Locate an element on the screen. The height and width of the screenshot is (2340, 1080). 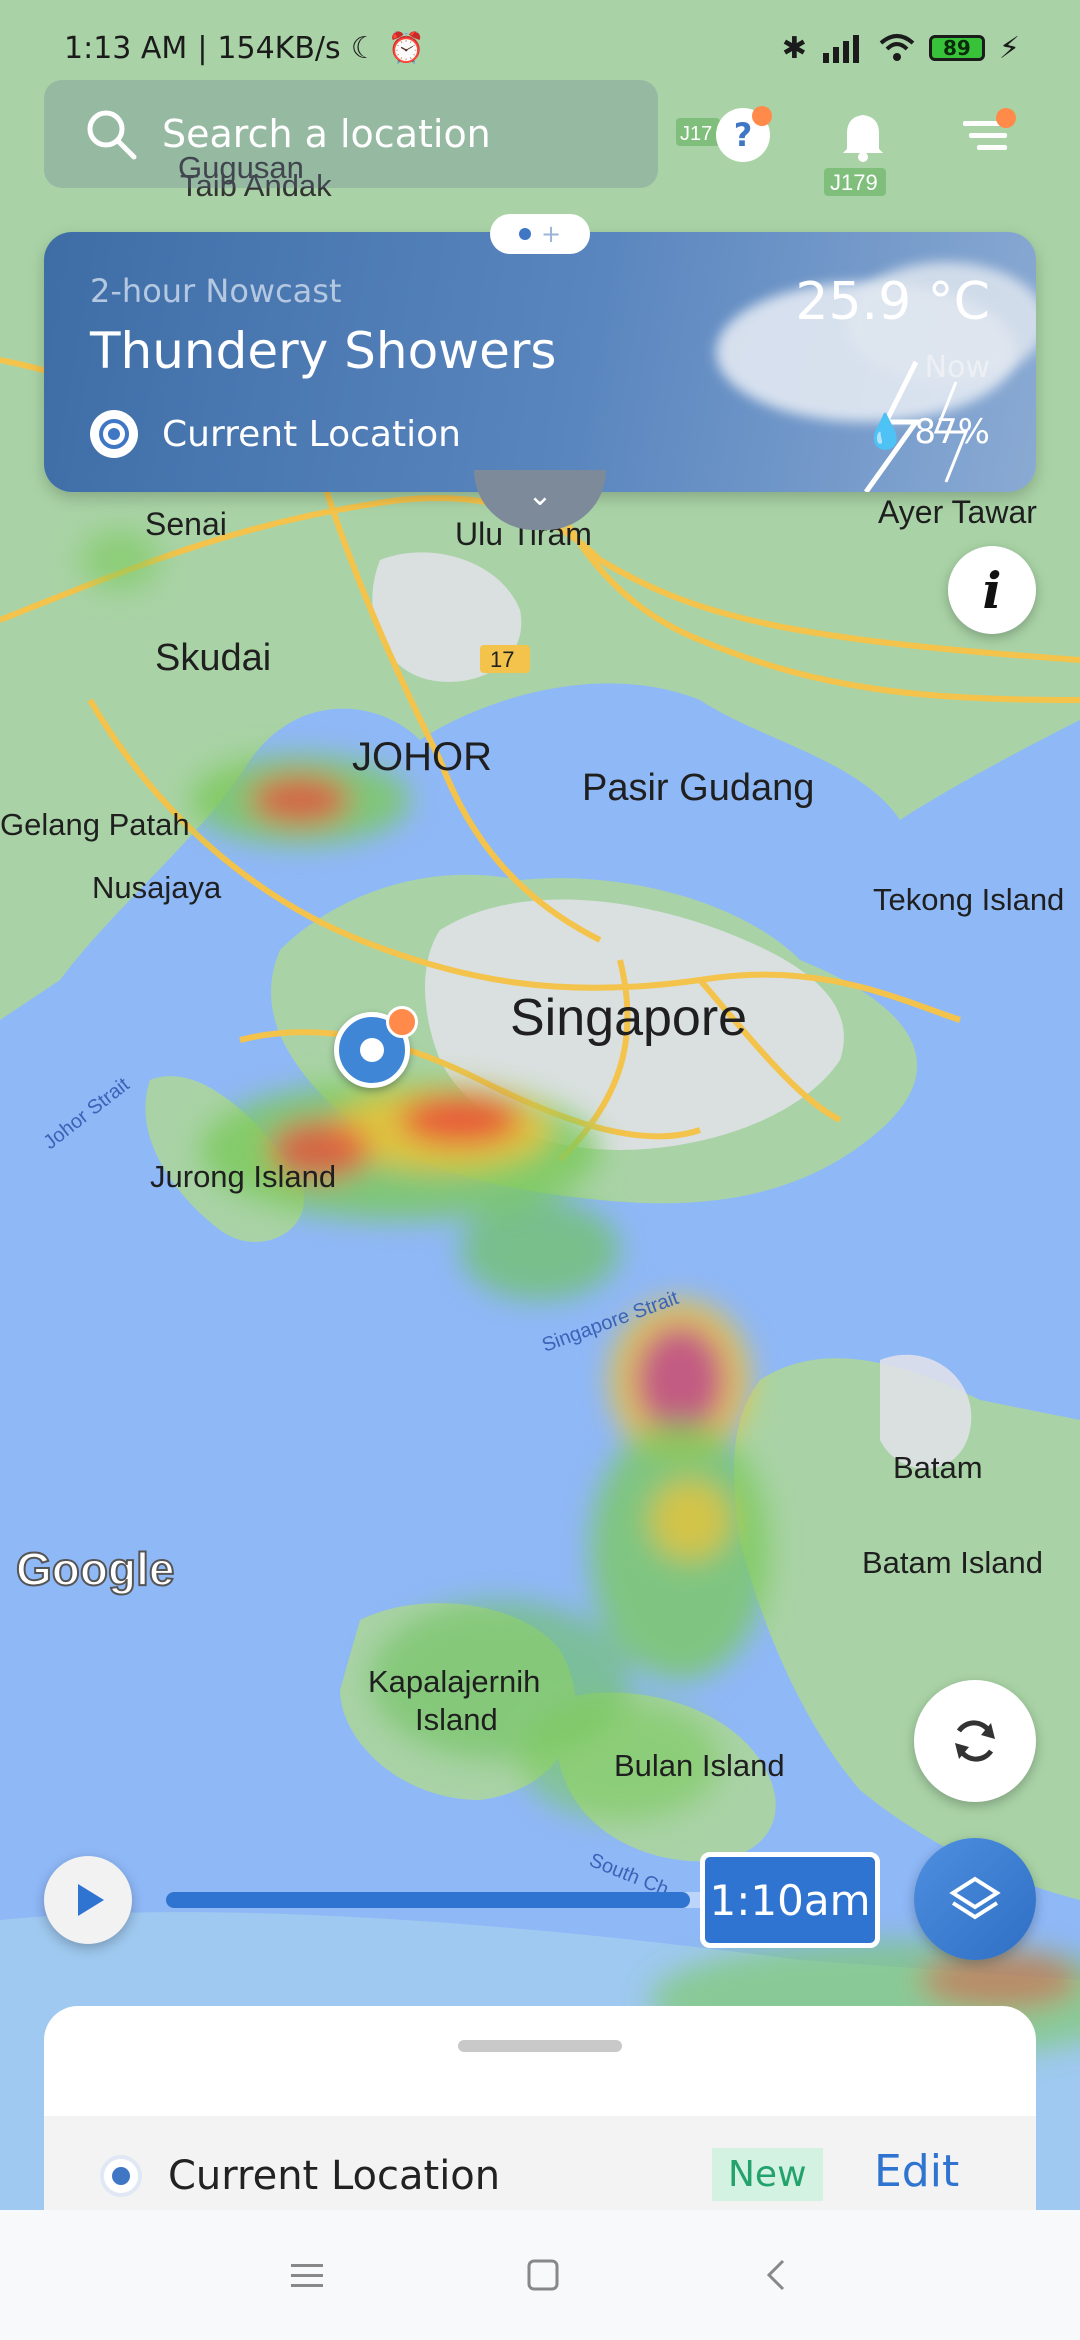
map-label-ayer-tawar: Ayer Tawar is located at coordinates (957, 512).